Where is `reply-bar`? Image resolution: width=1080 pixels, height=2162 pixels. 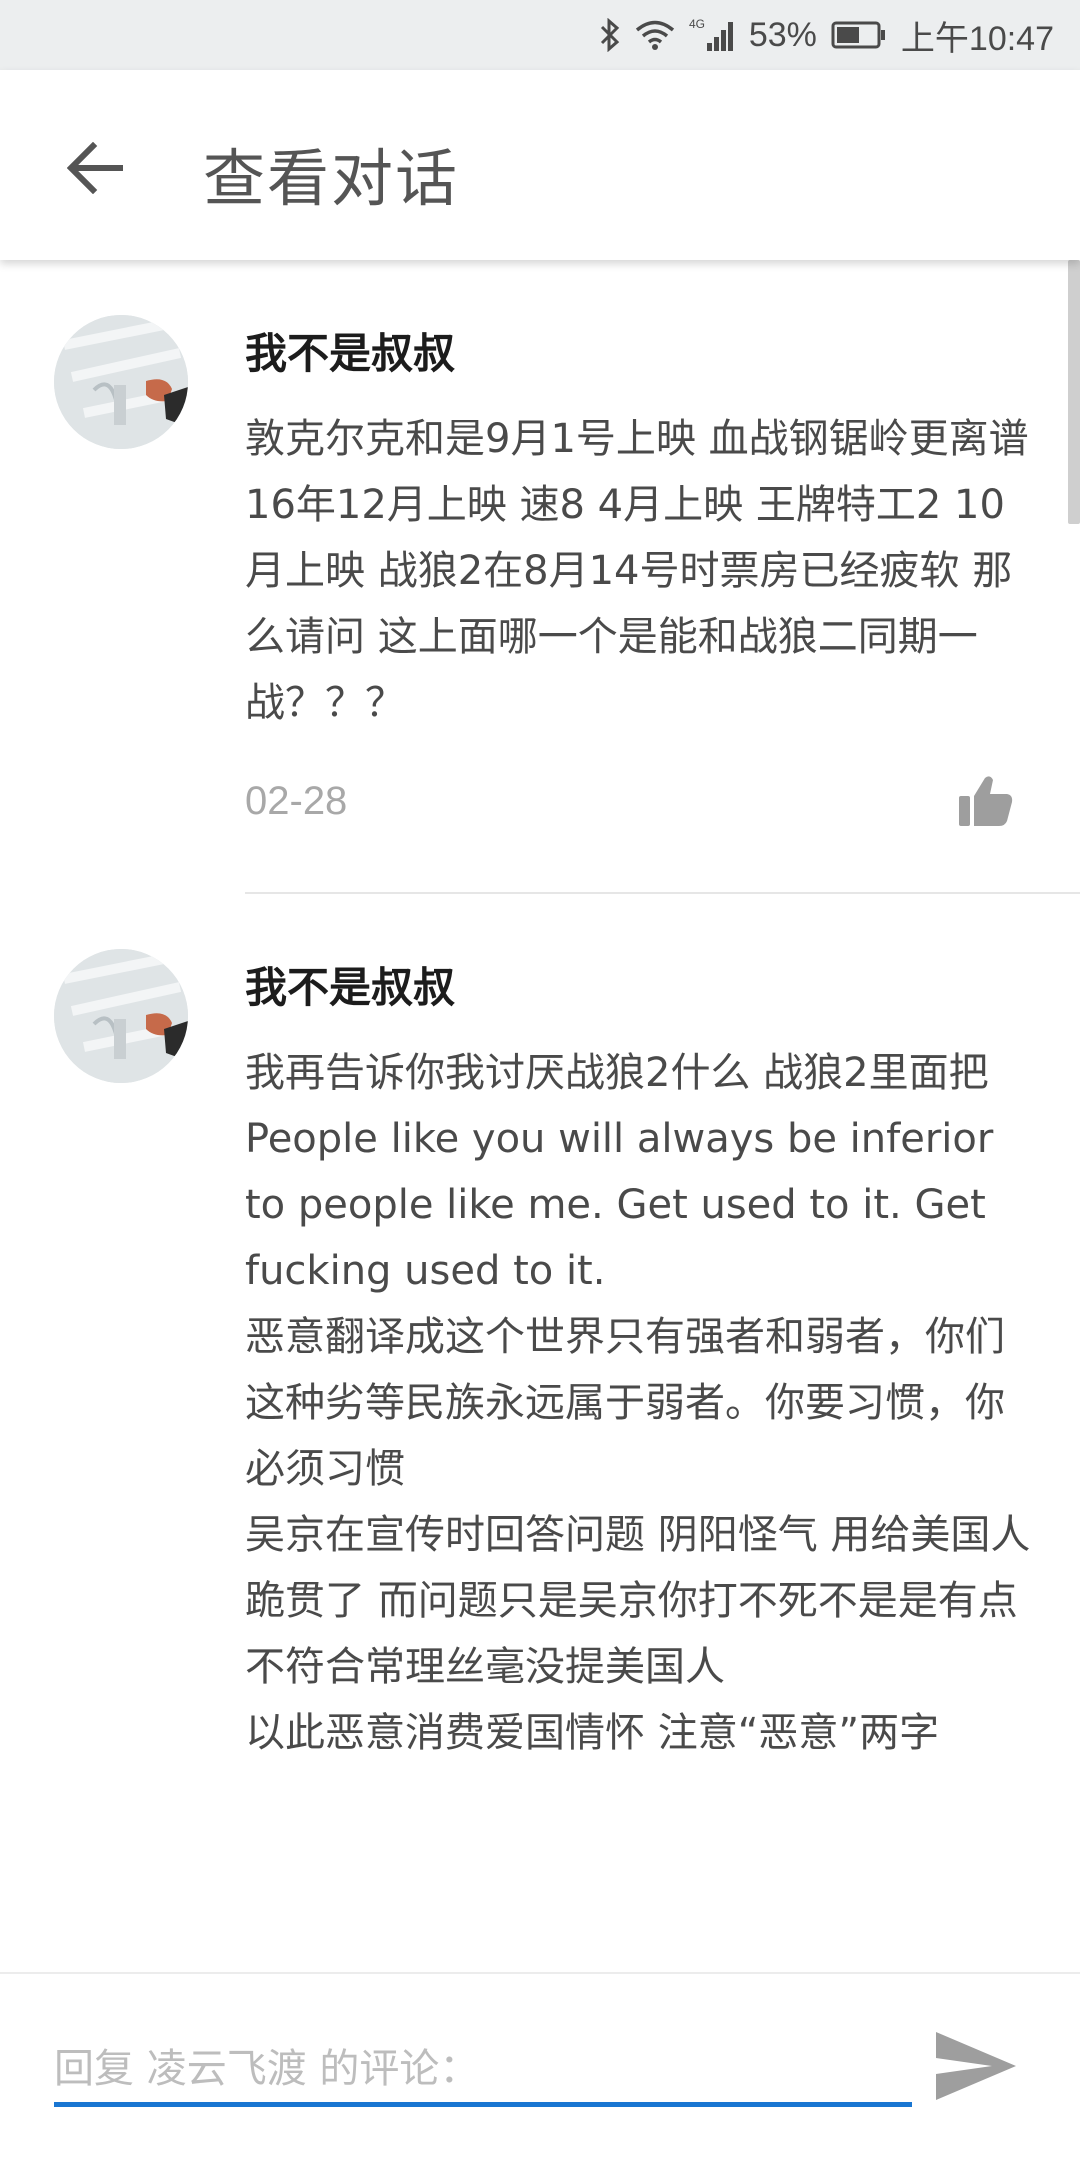
reply-bar is located at coordinates (540, 2067).